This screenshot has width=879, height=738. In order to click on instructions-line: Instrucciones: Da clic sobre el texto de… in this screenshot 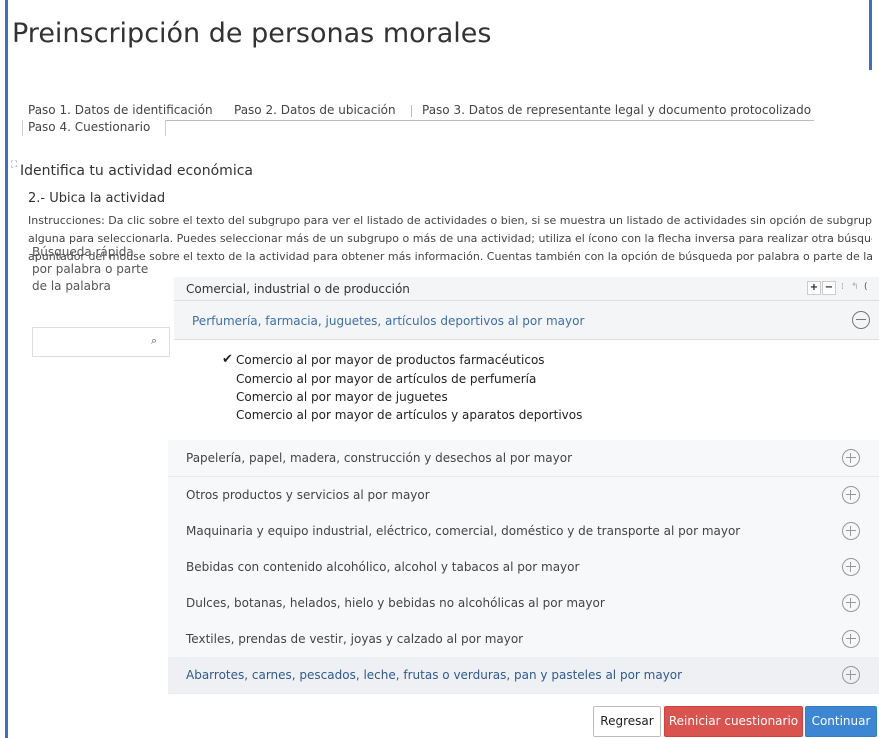, I will do `click(450, 220)`.